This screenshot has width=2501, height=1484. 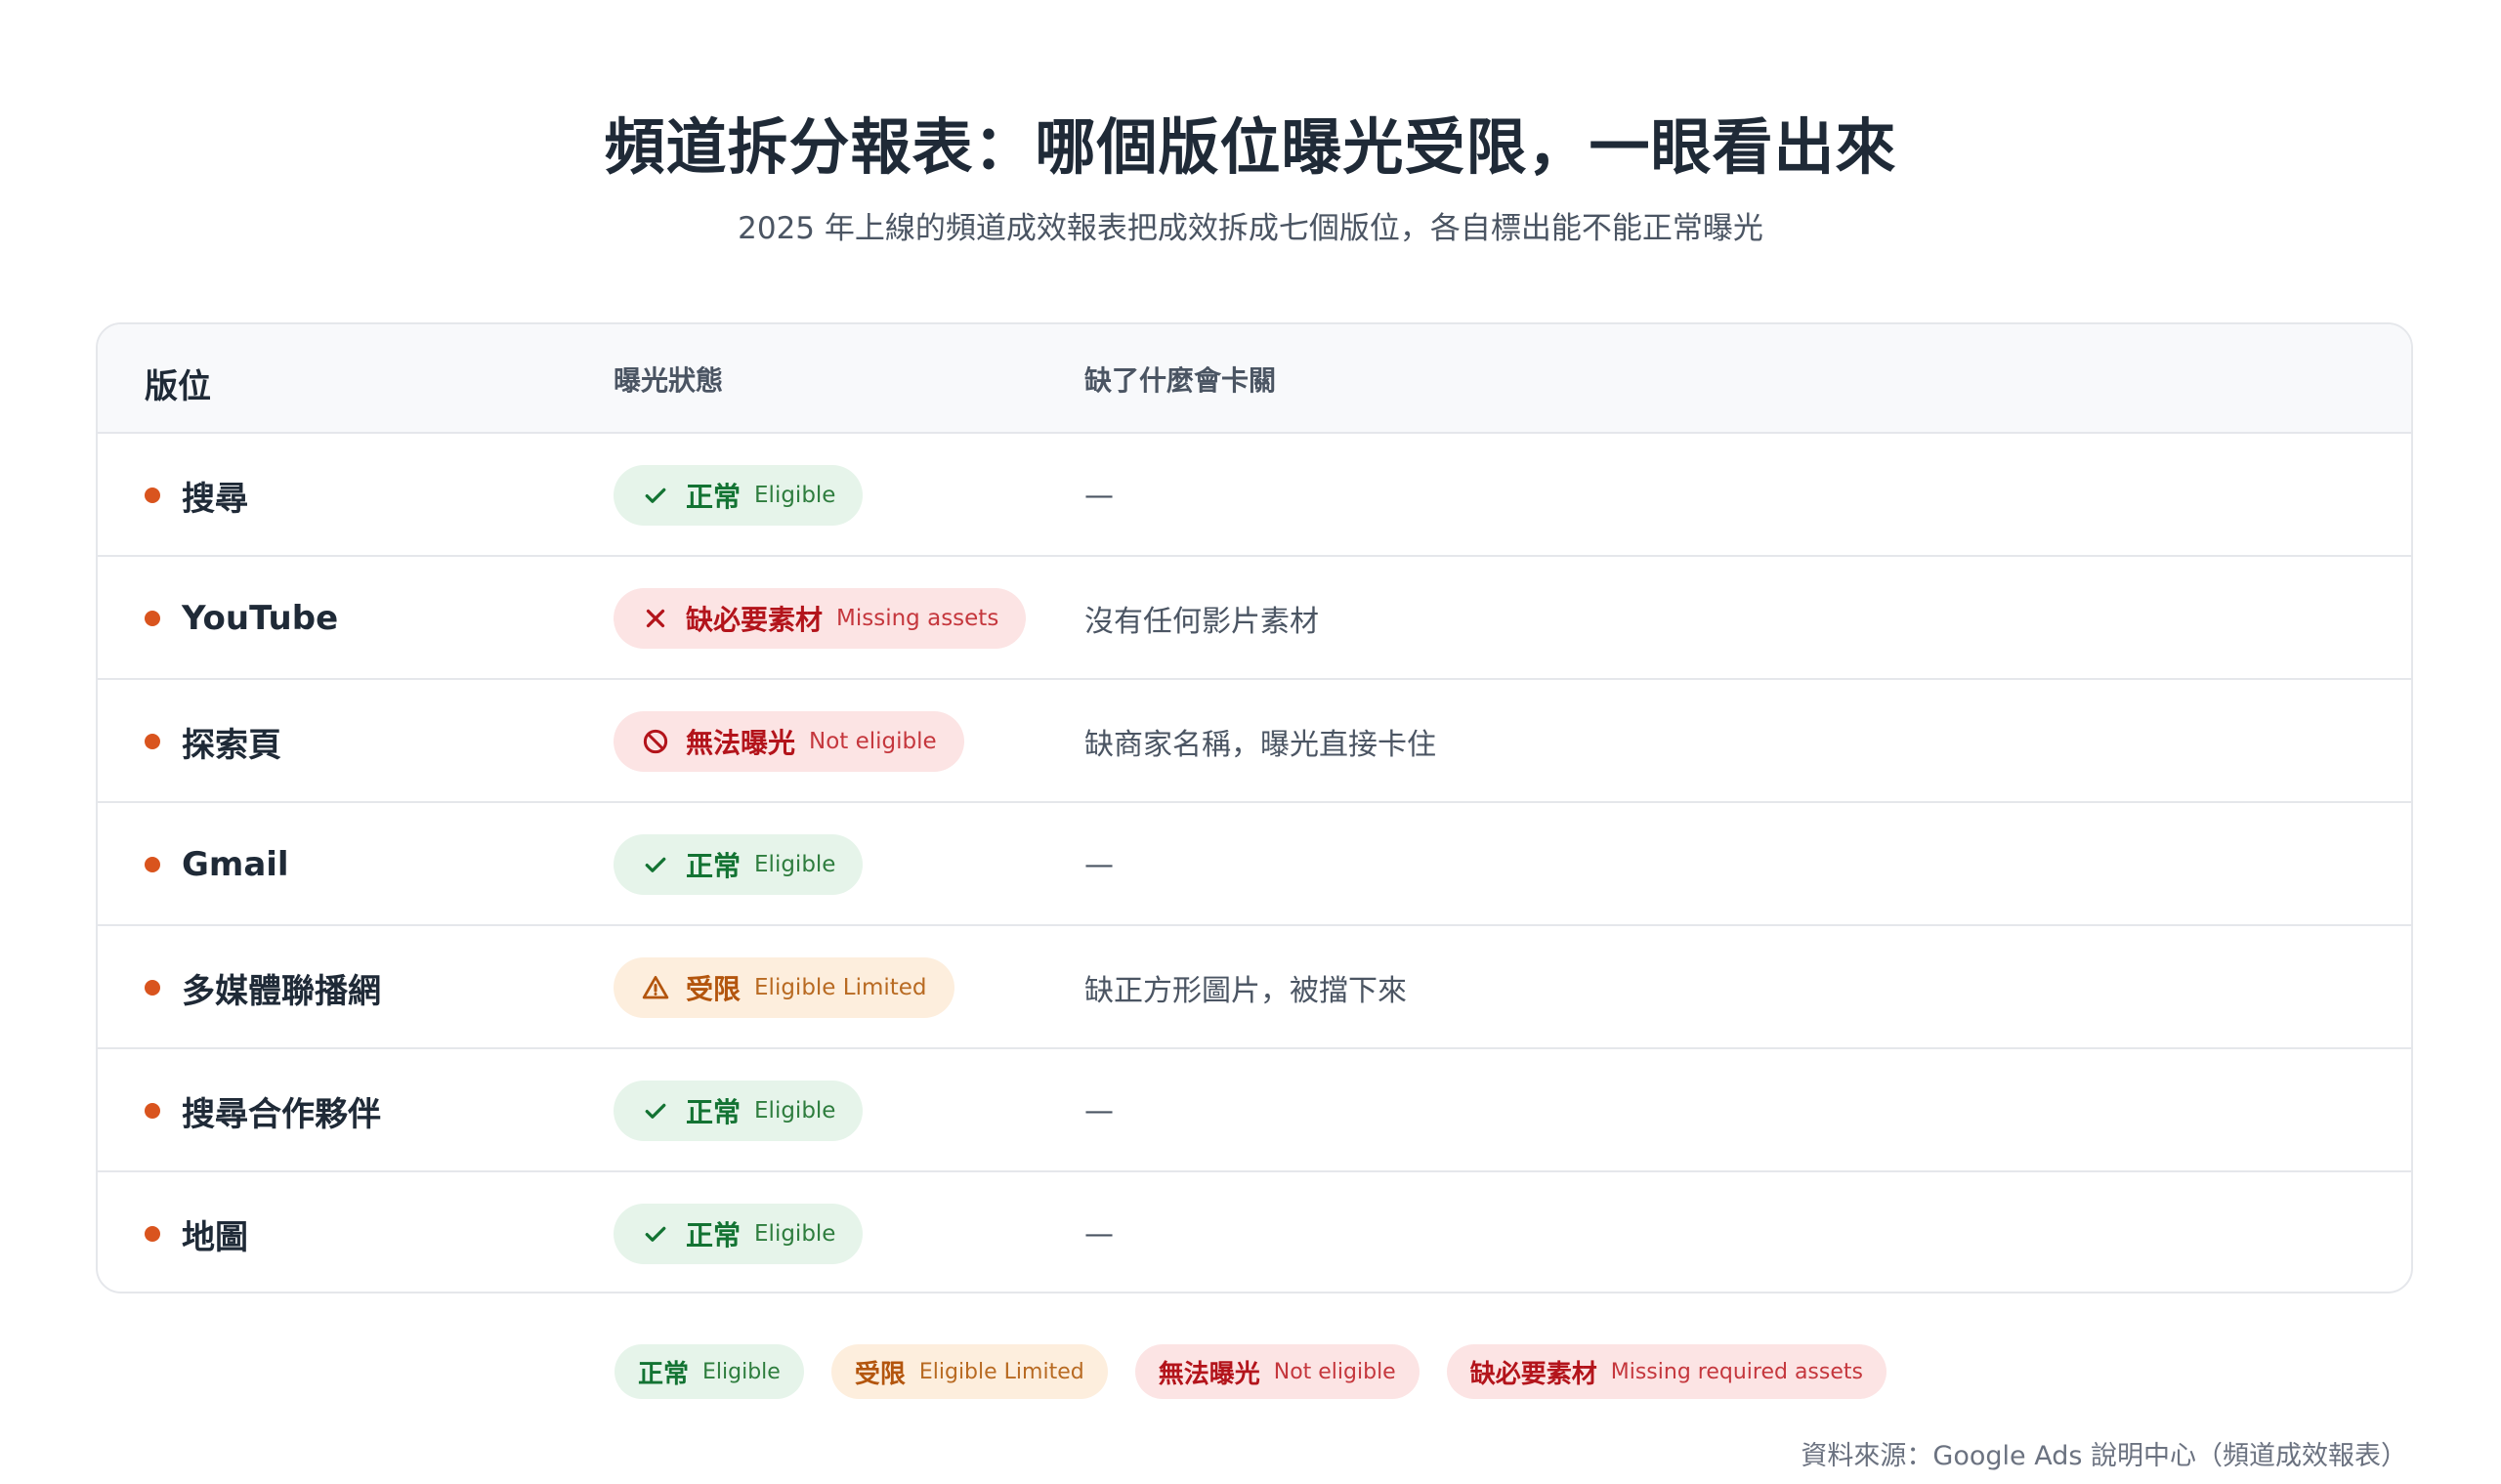 I want to click on status-label-en: Not eligible, so click(x=873, y=741).